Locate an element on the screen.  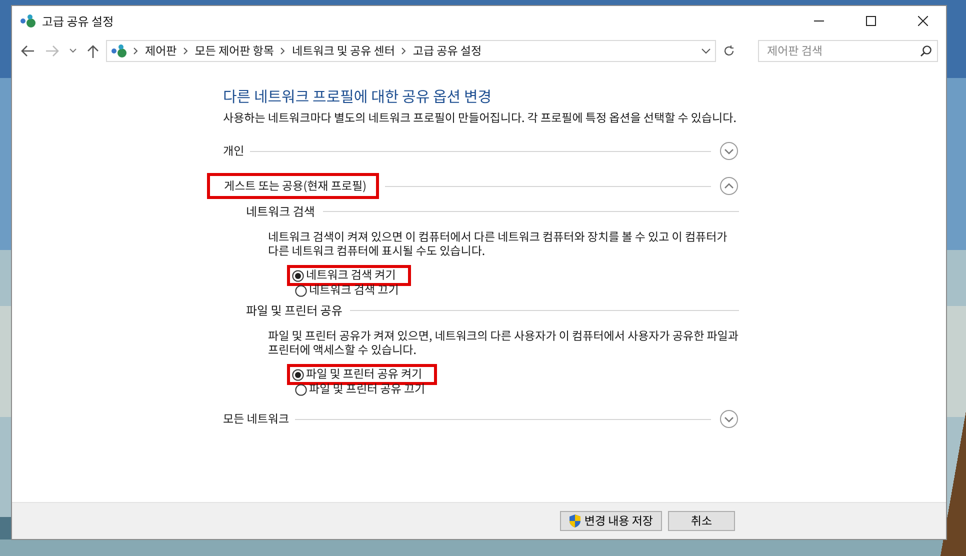
section-description: 파일 및 프린터 공유가 켜져 있으면, 네트워크의 다른 사용자가 이 컴퓨터에서 사용자가 공유한 파일과 프린터에 액세스할 수 있습니다. is located at coordinates (503, 343).